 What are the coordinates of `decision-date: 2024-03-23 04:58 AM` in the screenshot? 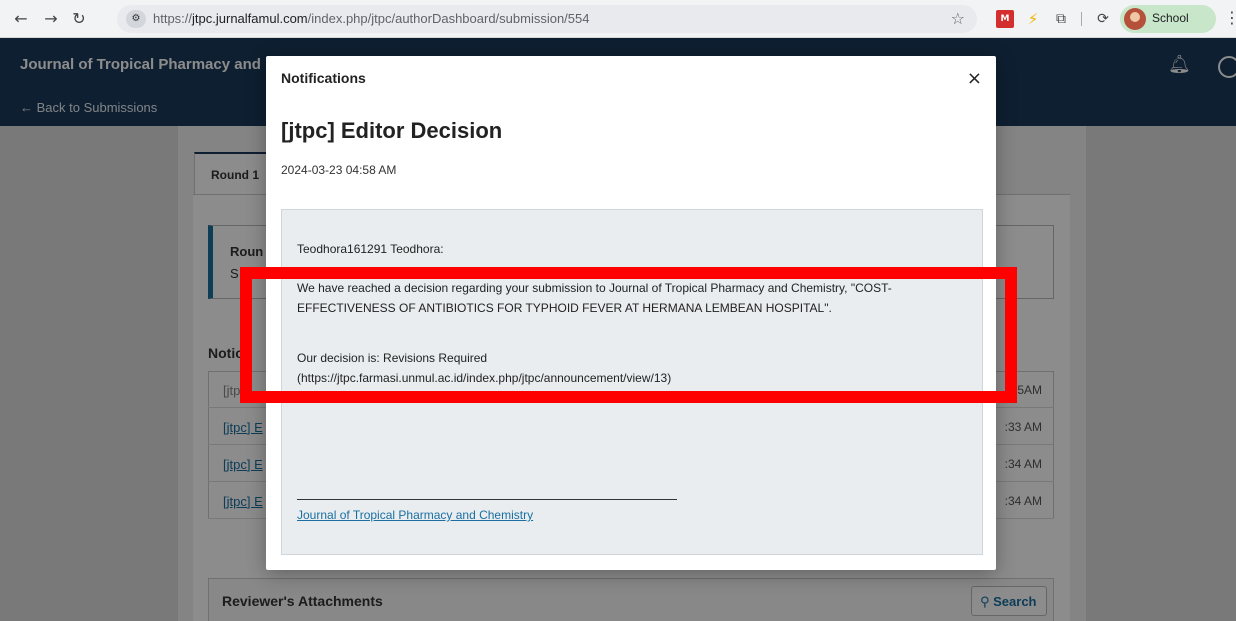 It's located at (339, 170).